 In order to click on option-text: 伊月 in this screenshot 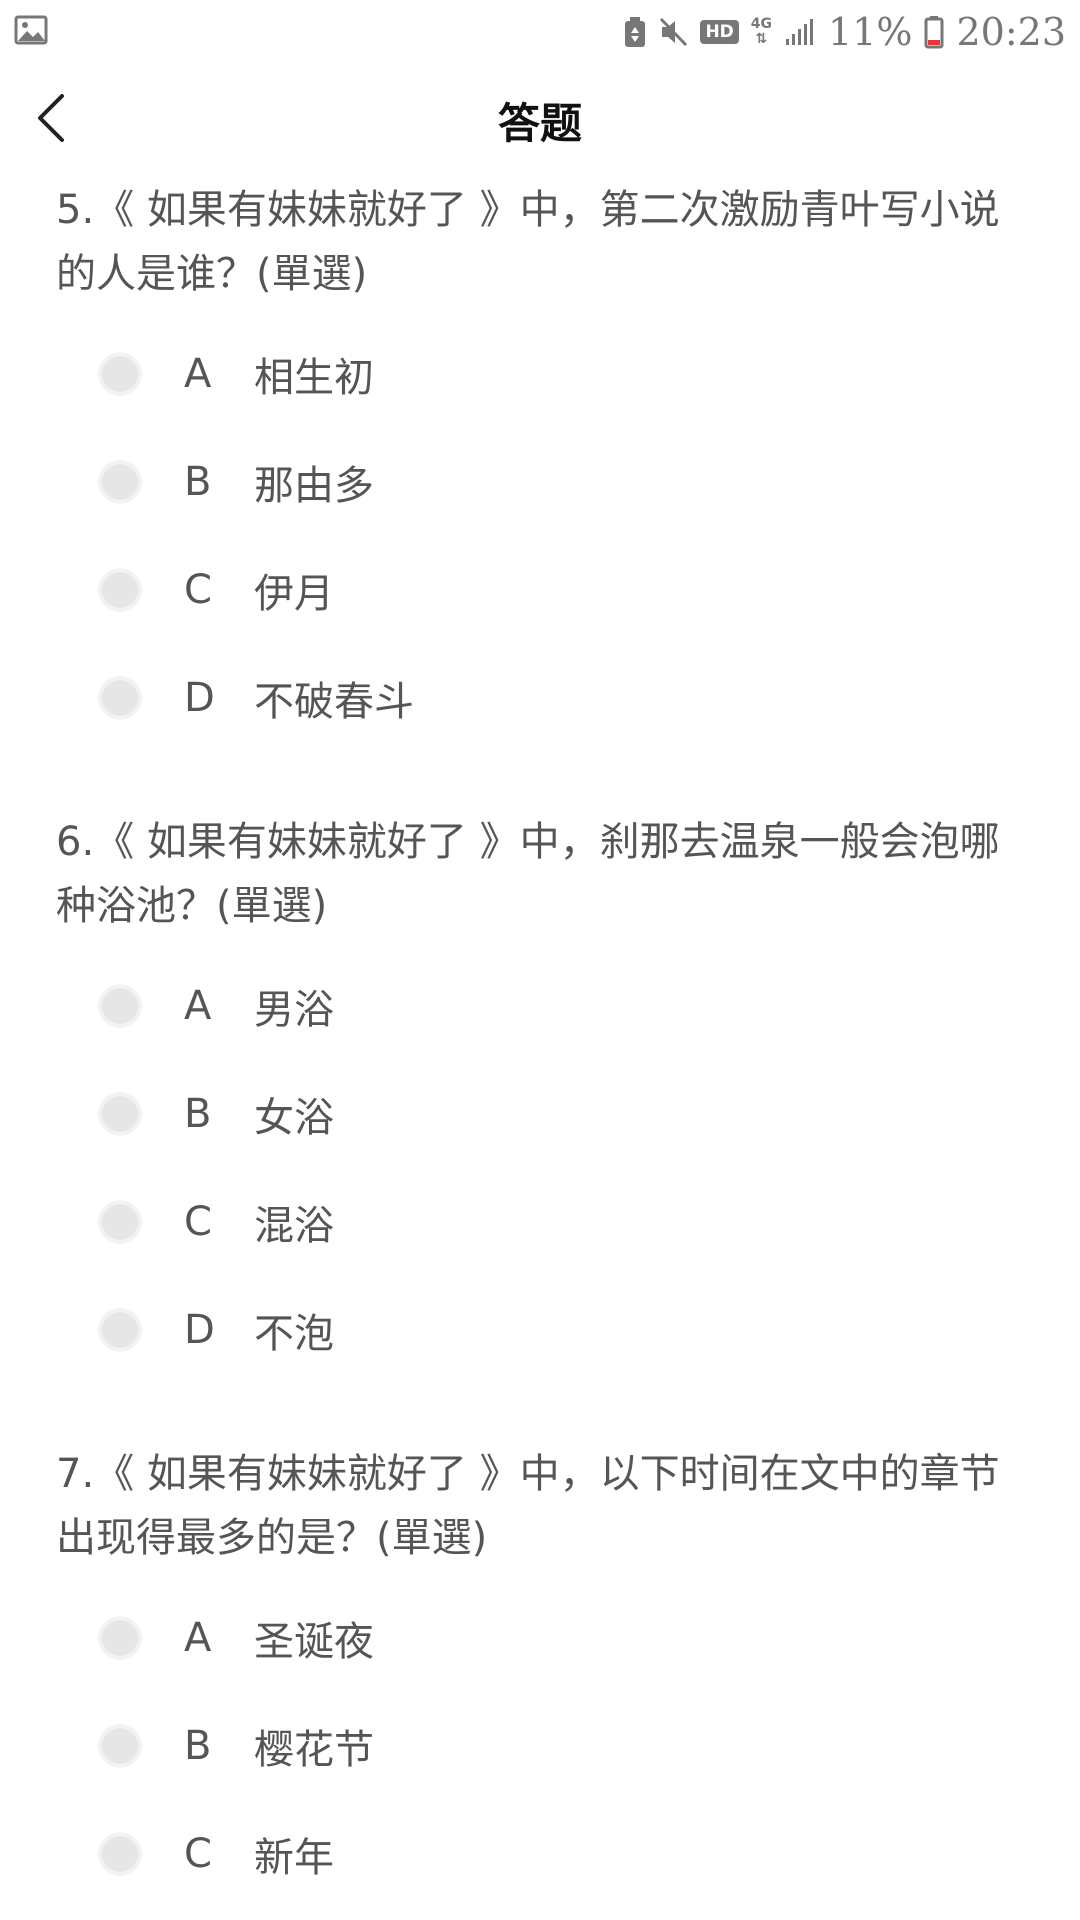, I will do `click(294, 594)`.